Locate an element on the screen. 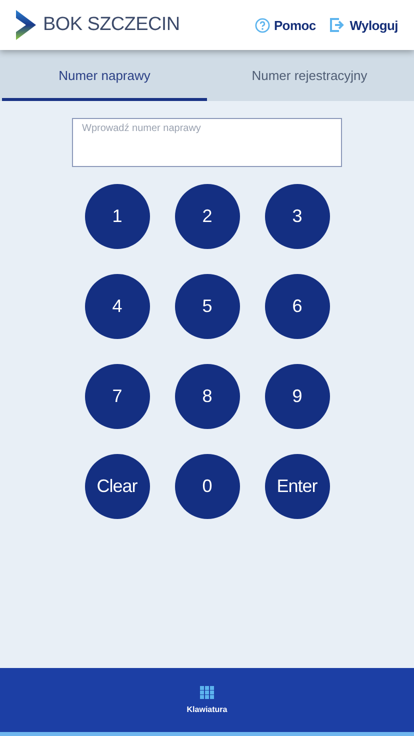 The height and width of the screenshot is (736, 414). keypad-key: 9 is located at coordinates (297, 396).